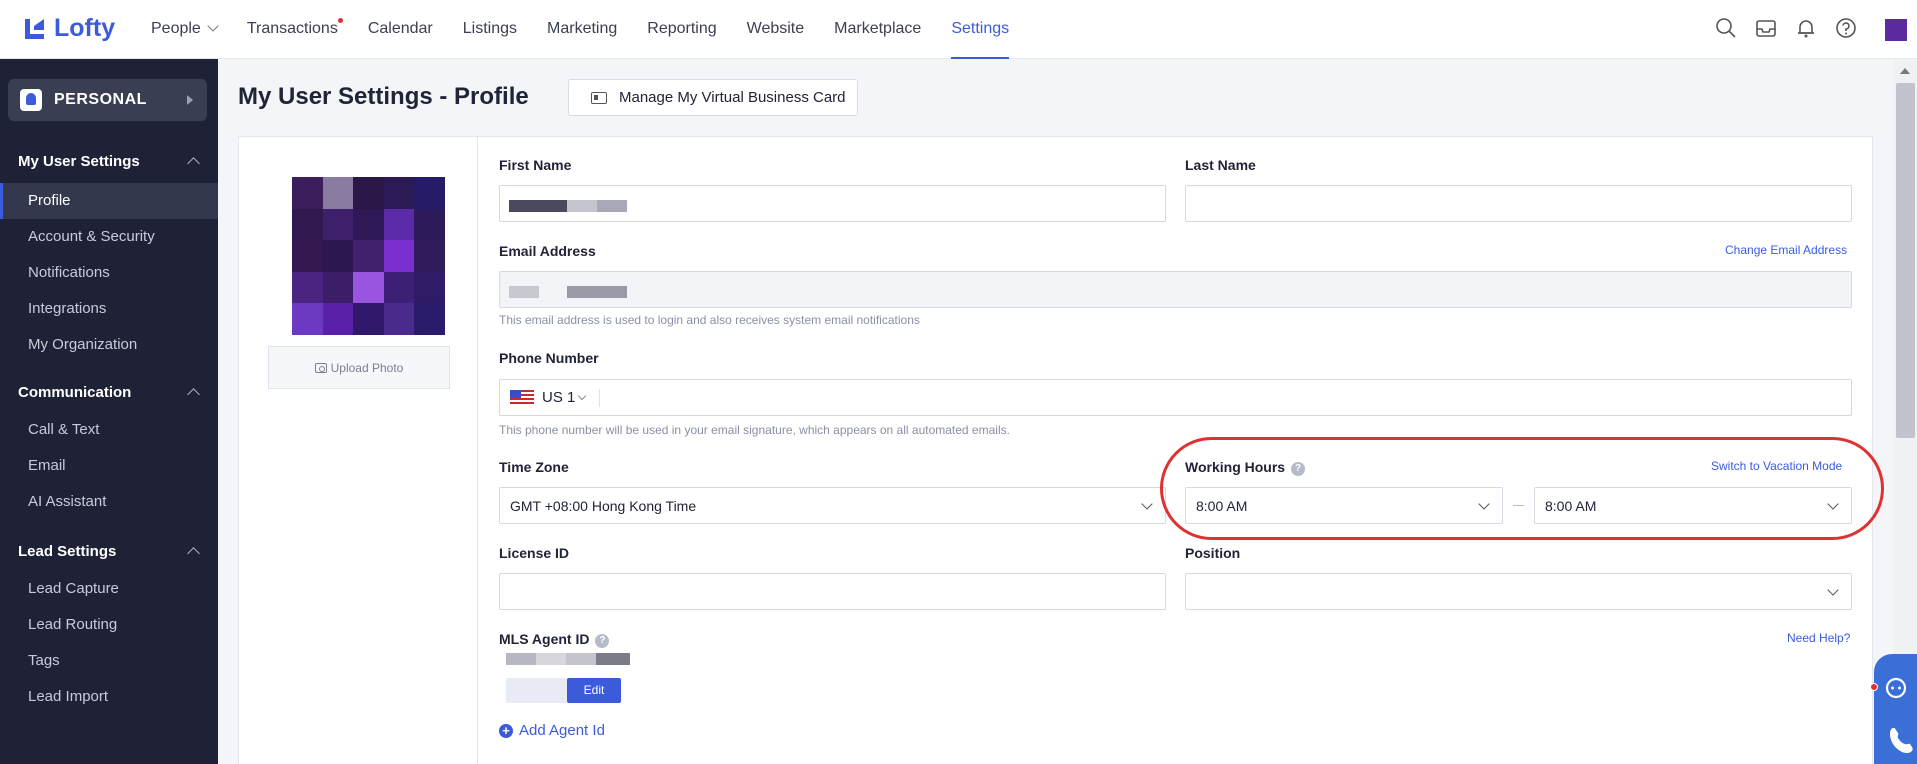 The width and height of the screenshot is (1917, 764). I want to click on first-name-label: First Name, so click(535, 165).